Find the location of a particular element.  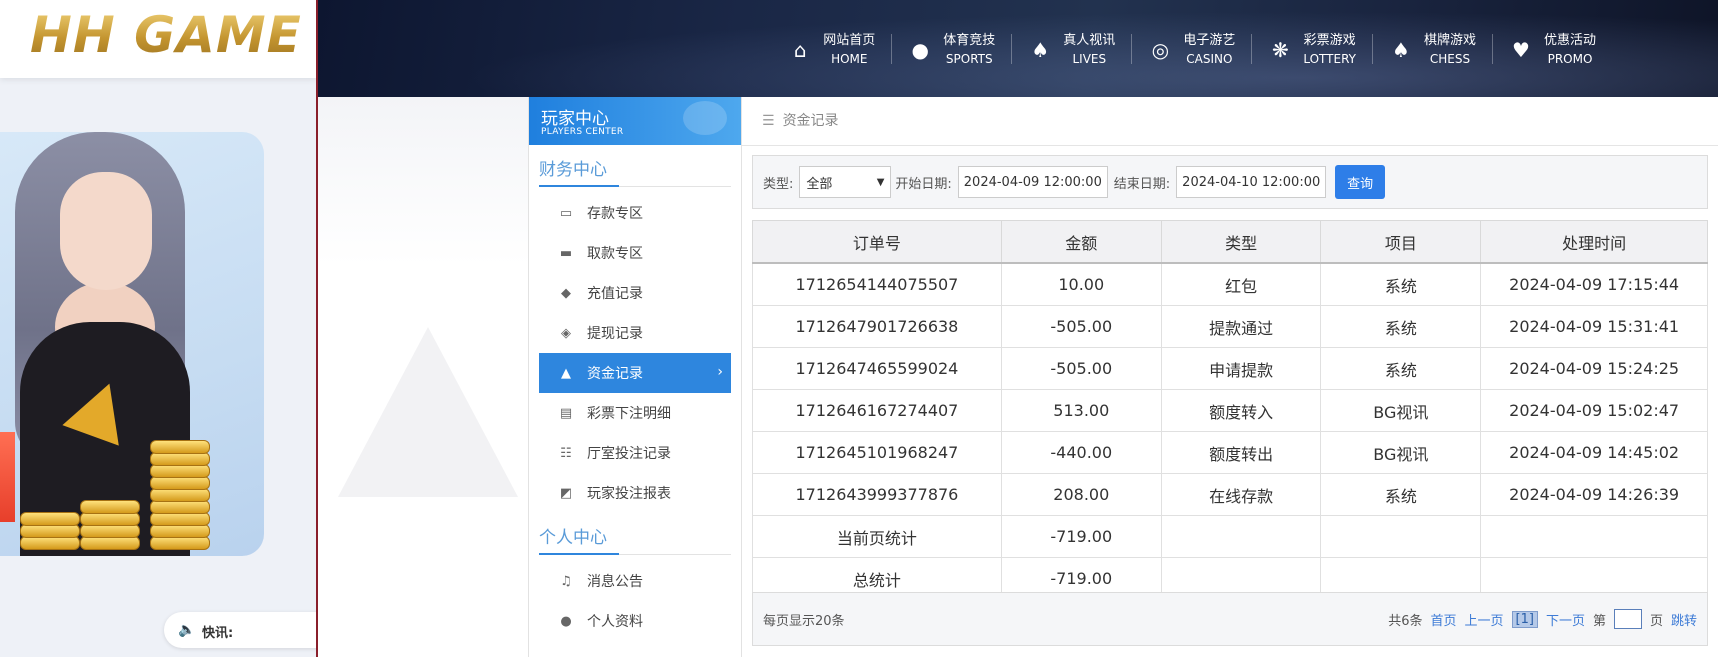

column-header: 订单号 is located at coordinates (877, 242).